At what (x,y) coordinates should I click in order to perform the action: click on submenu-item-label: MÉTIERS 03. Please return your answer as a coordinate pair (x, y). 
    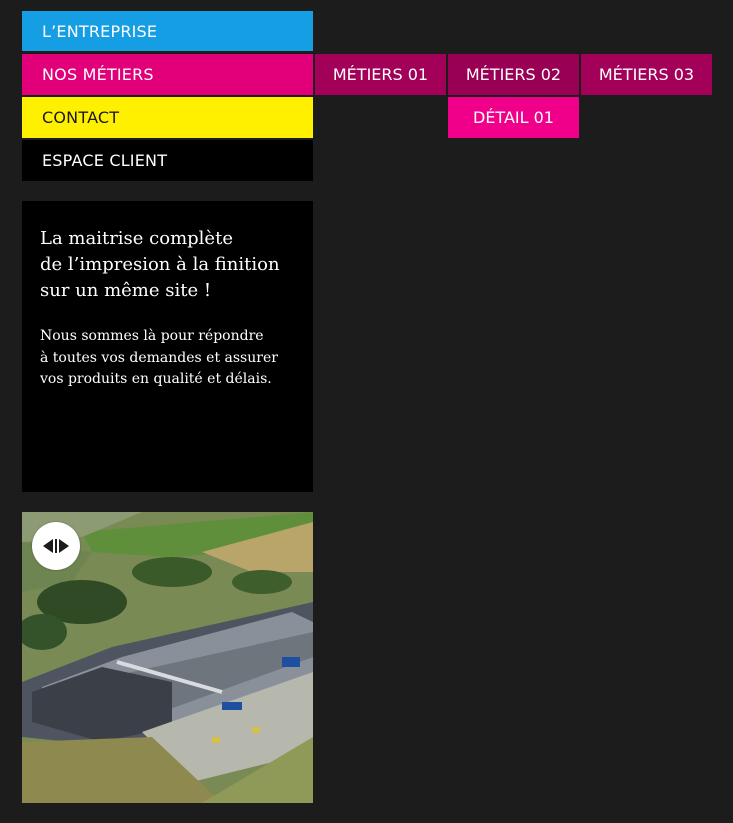
    Looking at the image, I should click on (646, 74).